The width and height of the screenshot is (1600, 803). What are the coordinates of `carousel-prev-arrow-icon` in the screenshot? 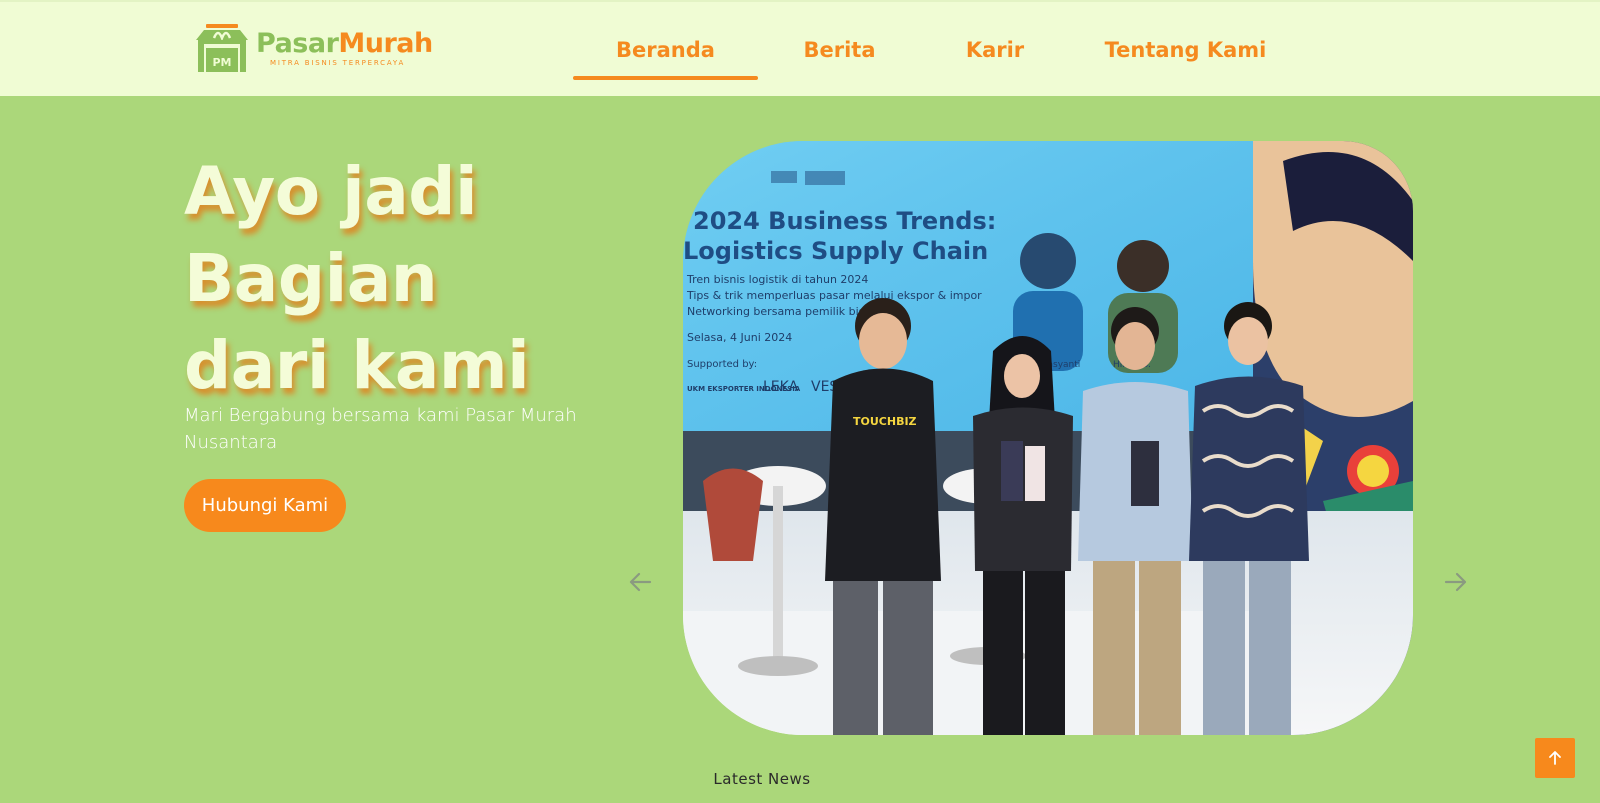 It's located at (640, 582).